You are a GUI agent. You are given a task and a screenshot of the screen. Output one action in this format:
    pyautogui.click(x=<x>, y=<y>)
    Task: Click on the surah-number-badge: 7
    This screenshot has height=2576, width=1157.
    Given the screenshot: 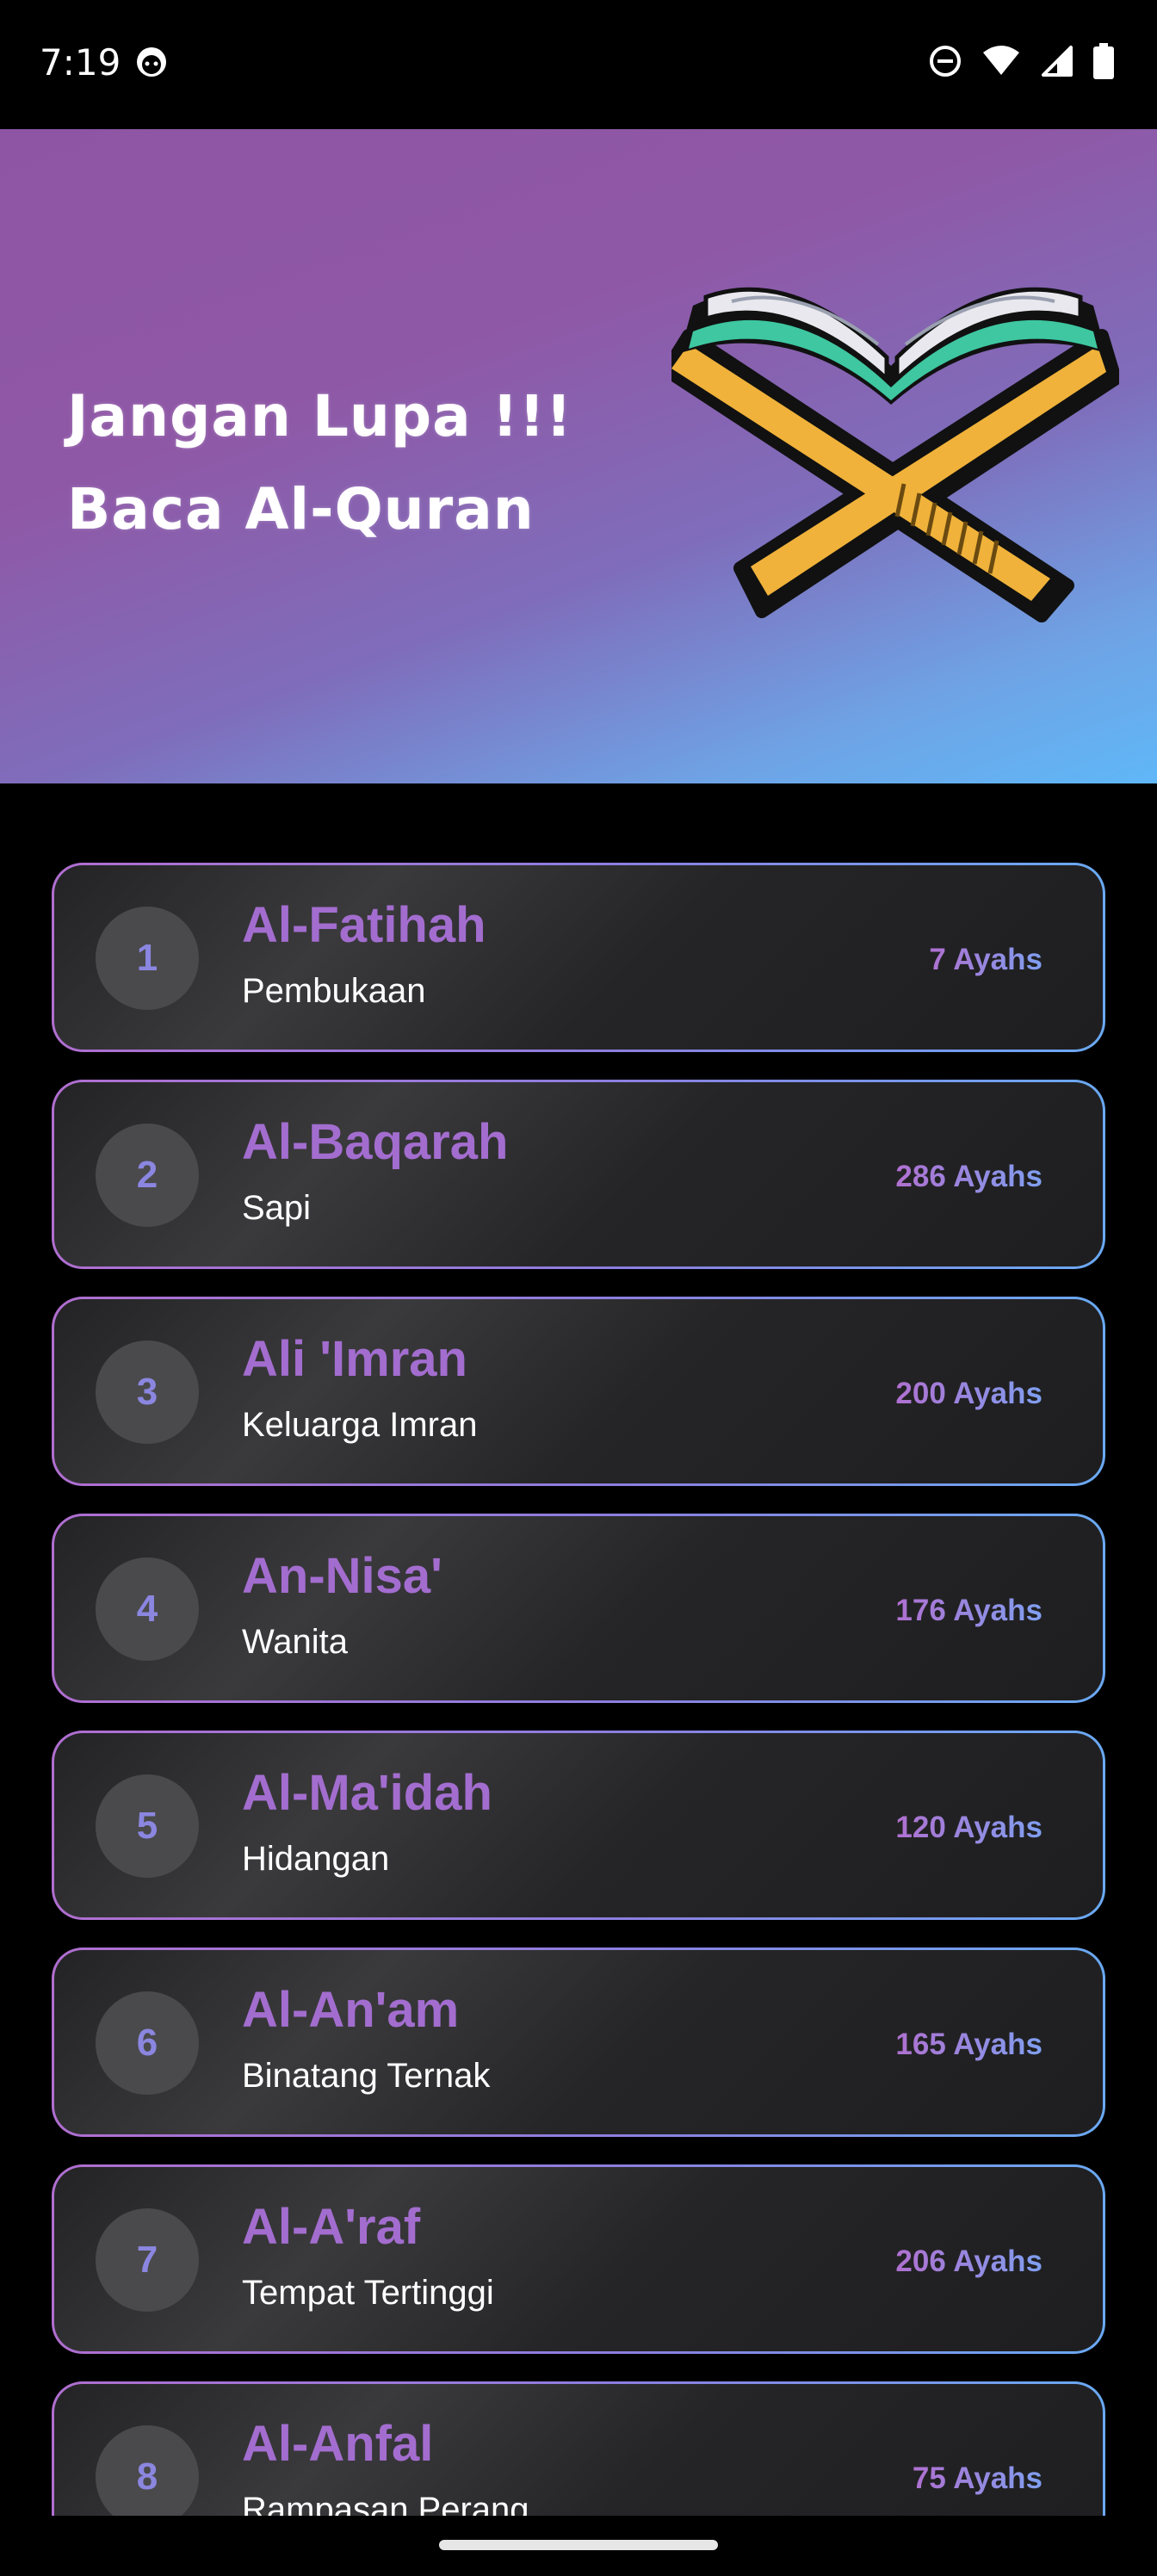 What is the action you would take?
    pyautogui.click(x=147, y=2260)
    